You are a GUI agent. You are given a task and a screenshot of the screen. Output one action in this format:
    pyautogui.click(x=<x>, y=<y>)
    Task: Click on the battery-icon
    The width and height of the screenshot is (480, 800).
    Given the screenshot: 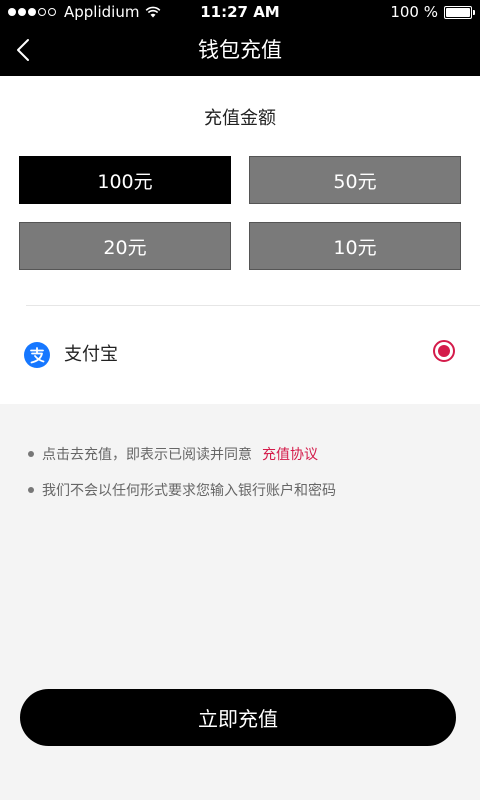 What is the action you would take?
    pyautogui.click(x=459, y=12)
    